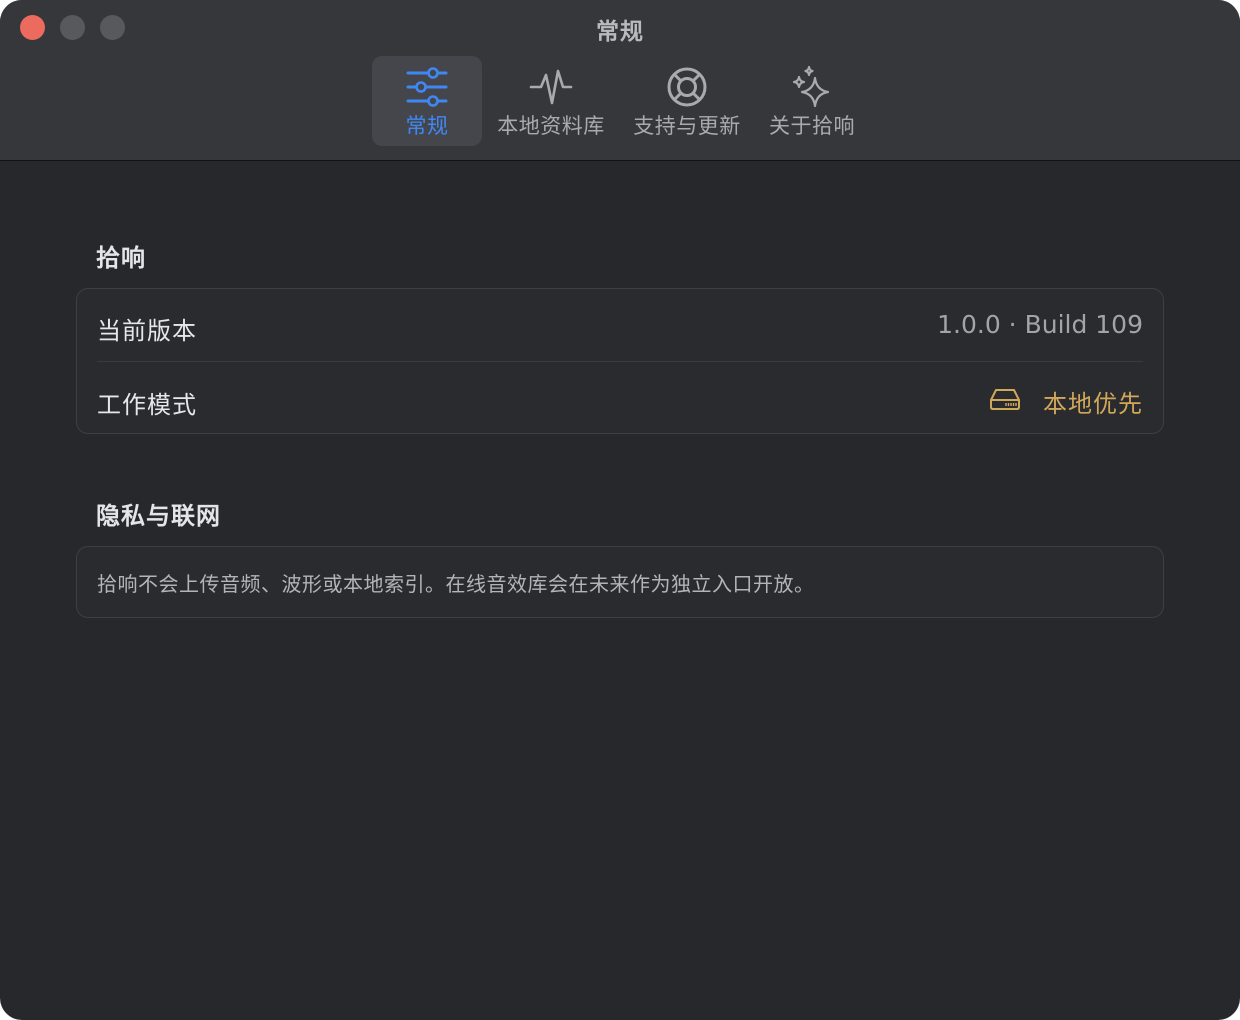 The height and width of the screenshot is (1020, 1240). I want to click on tab-support-updates: 支持与更新, so click(687, 101).